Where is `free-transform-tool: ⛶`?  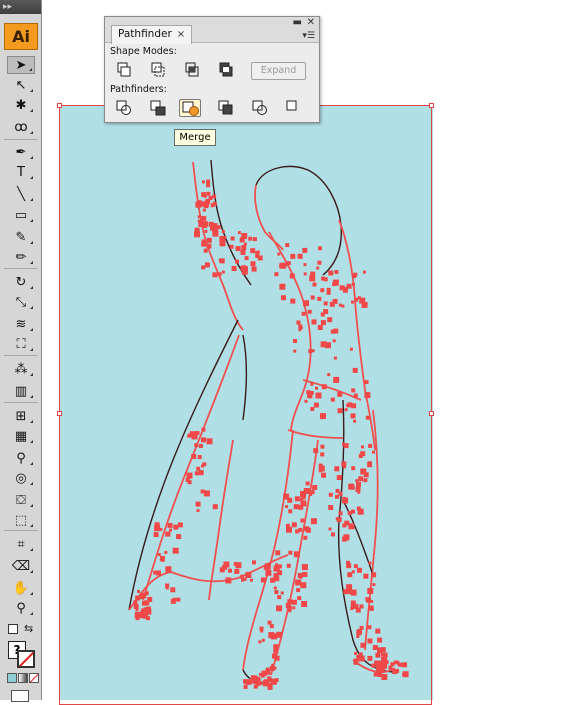
free-transform-tool: ⛶ is located at coordinates (21, 344).